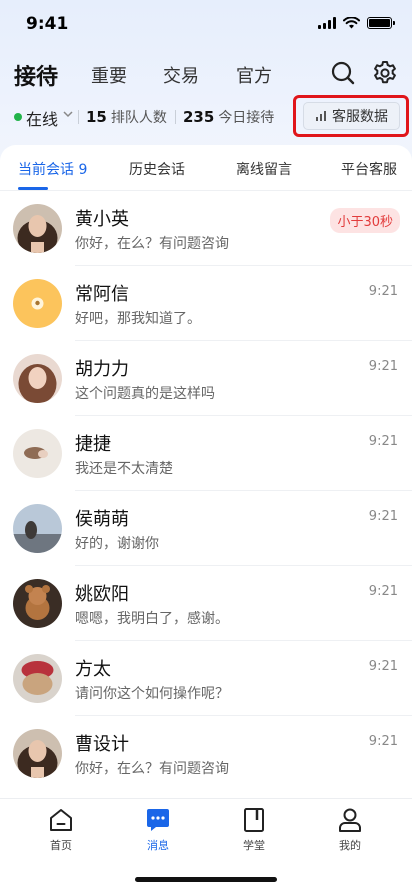 The image size is (412, 891). Describe the element at coordinates (52, 169) in the screenshot. I see `tab-current-sessions: 当前会话 9` at that location.